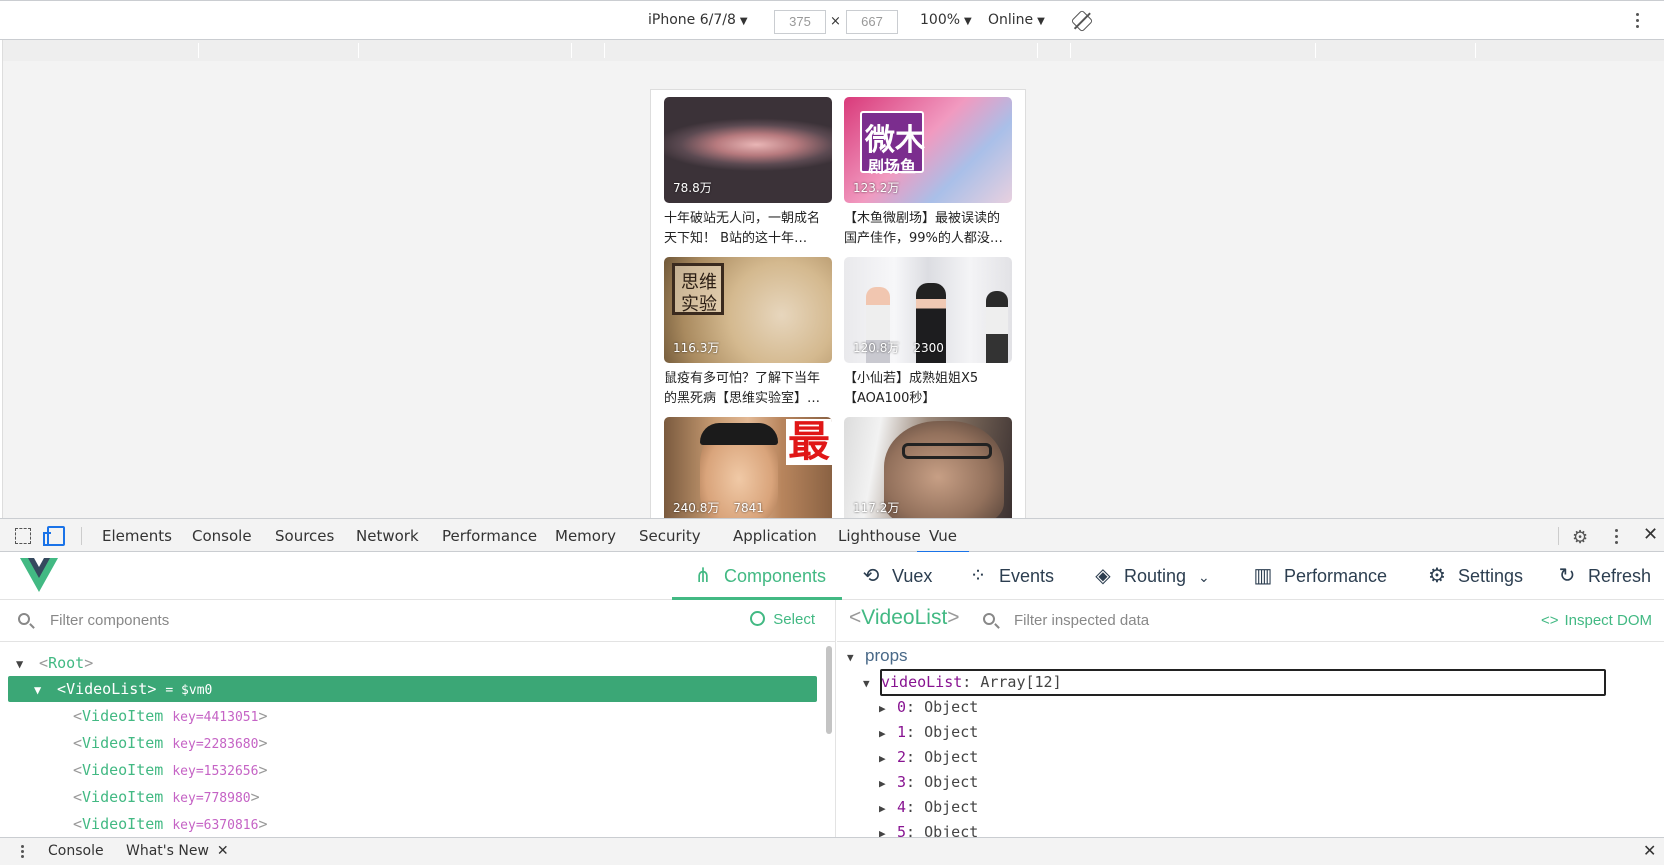 The width and height of the screenshot is (1664, 865). What do you see at coordinates (1009, 576) in the screenshot?
I see `vue-tab-events: ⁘ Events` at bounding box center [1009, 576].